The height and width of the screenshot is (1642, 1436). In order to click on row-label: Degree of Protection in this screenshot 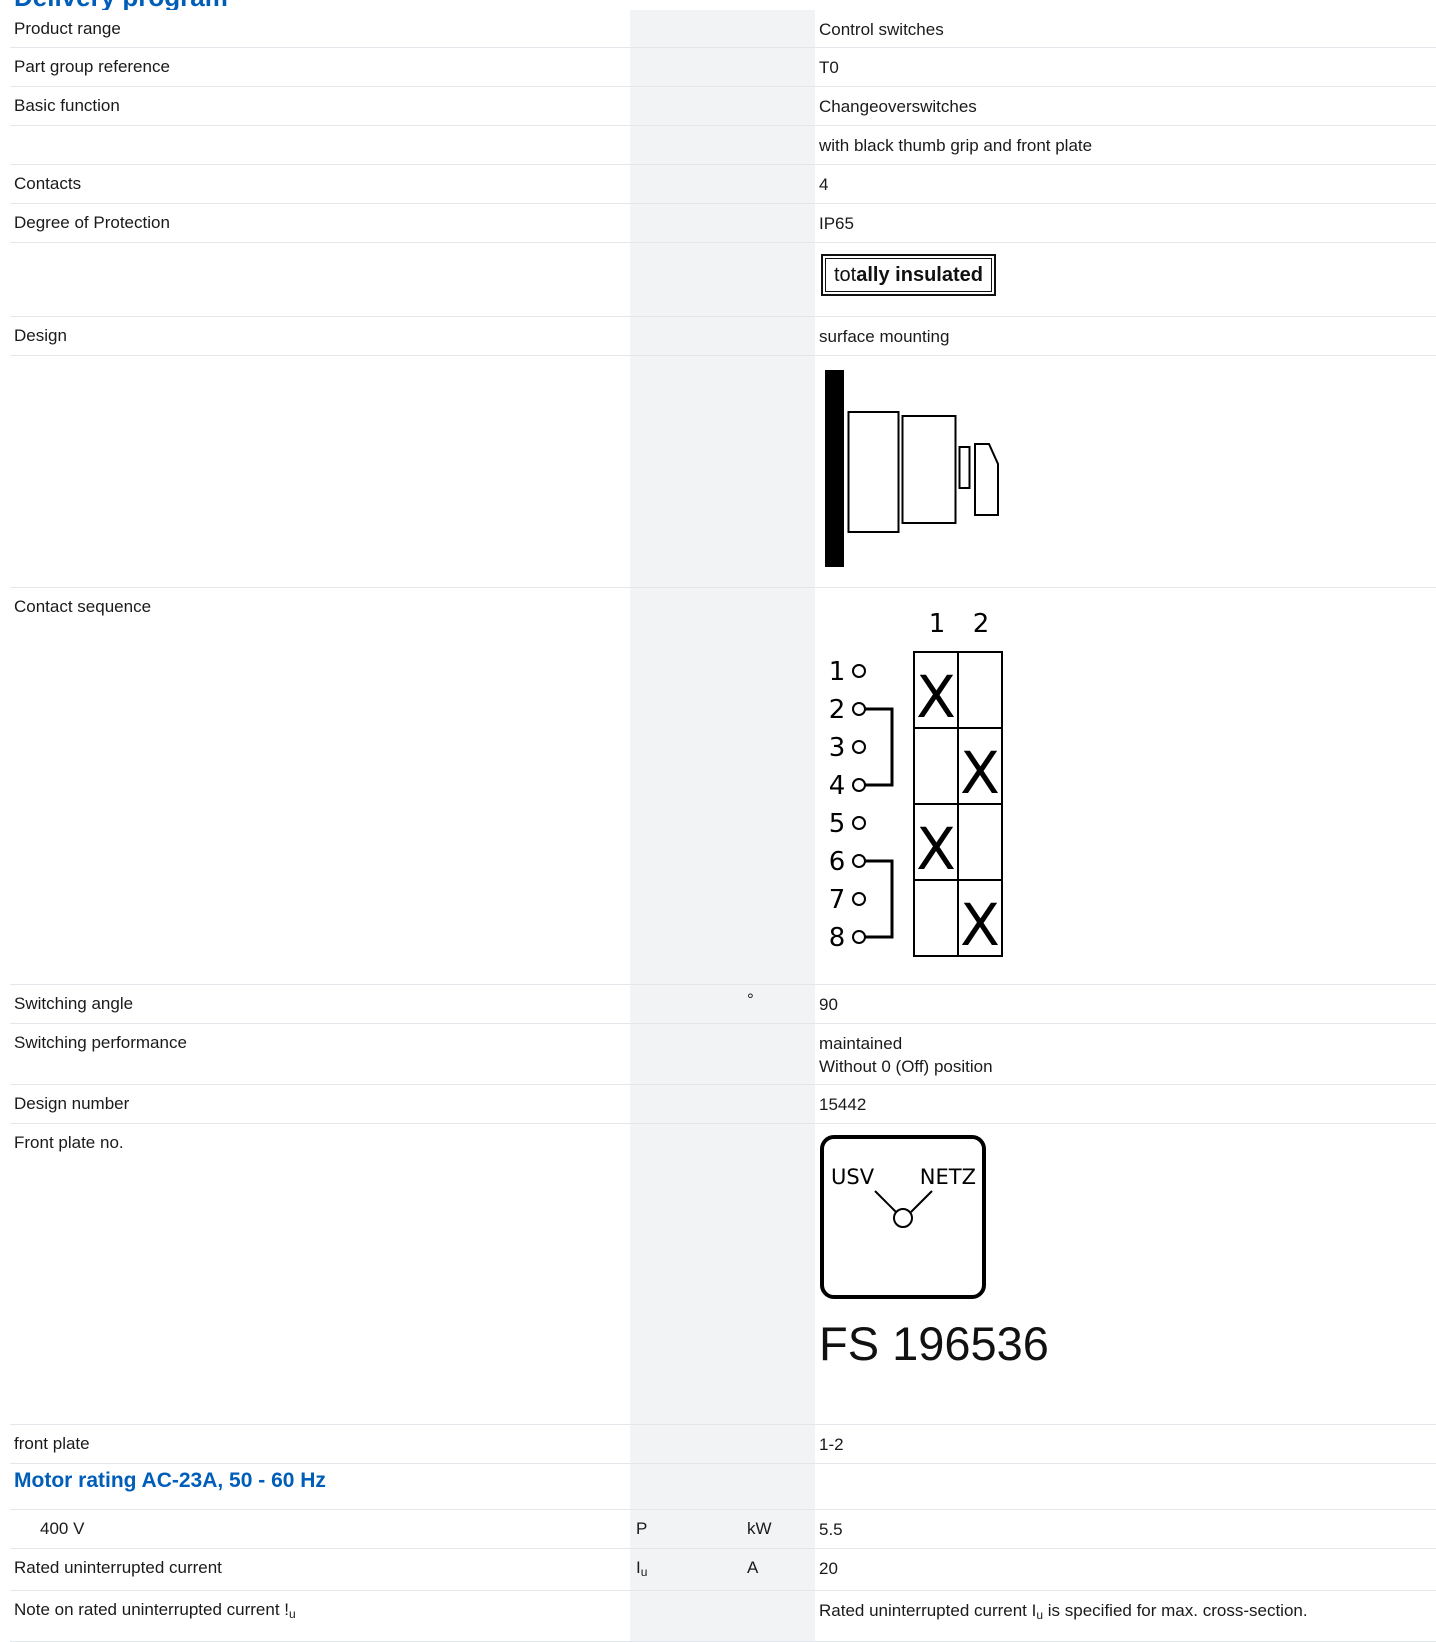, I will do `click(92, 222)`.